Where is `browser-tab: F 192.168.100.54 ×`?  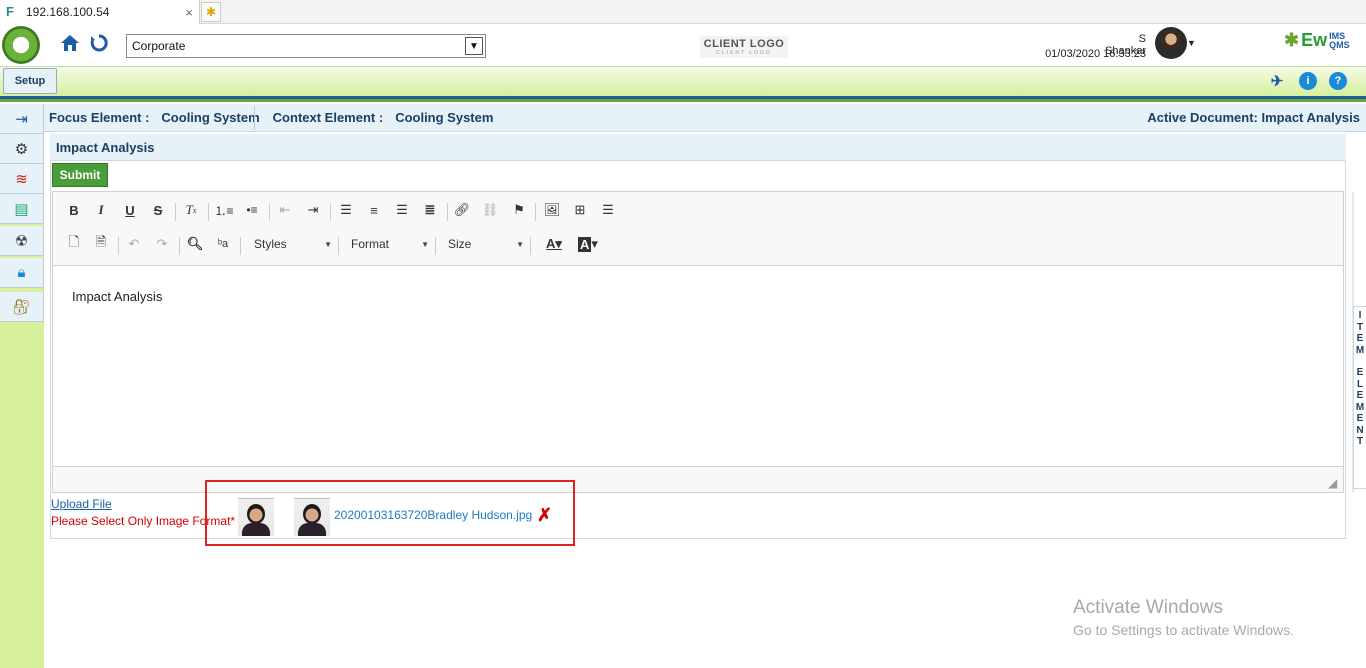
browser-tab: F 192.168.100.54 × is located at coordinates (100, 12).